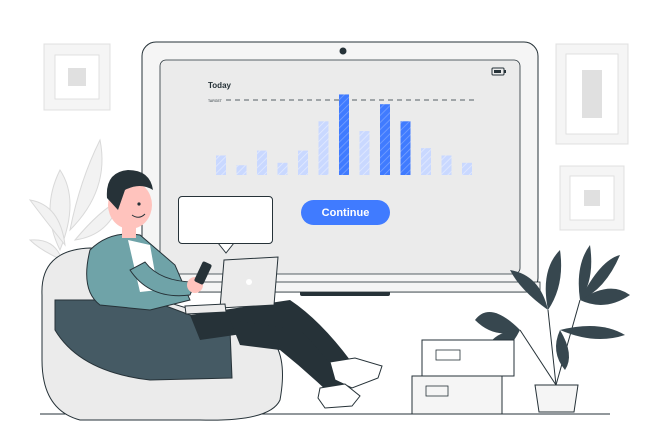  What do you see at coordinates (343, 51) in the screenshot?
I see `camera-icon` at bounding box center [343, 51].